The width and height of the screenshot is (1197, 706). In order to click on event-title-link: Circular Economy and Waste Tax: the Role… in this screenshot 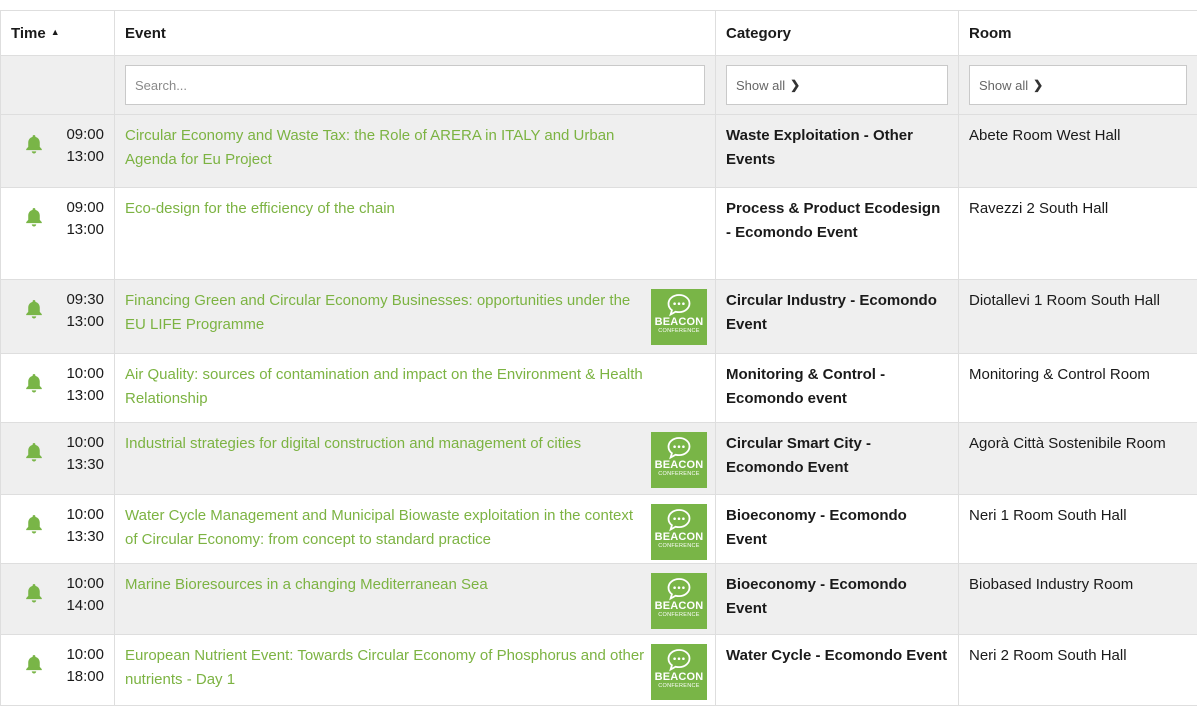, I will do `click(415, 148)`.